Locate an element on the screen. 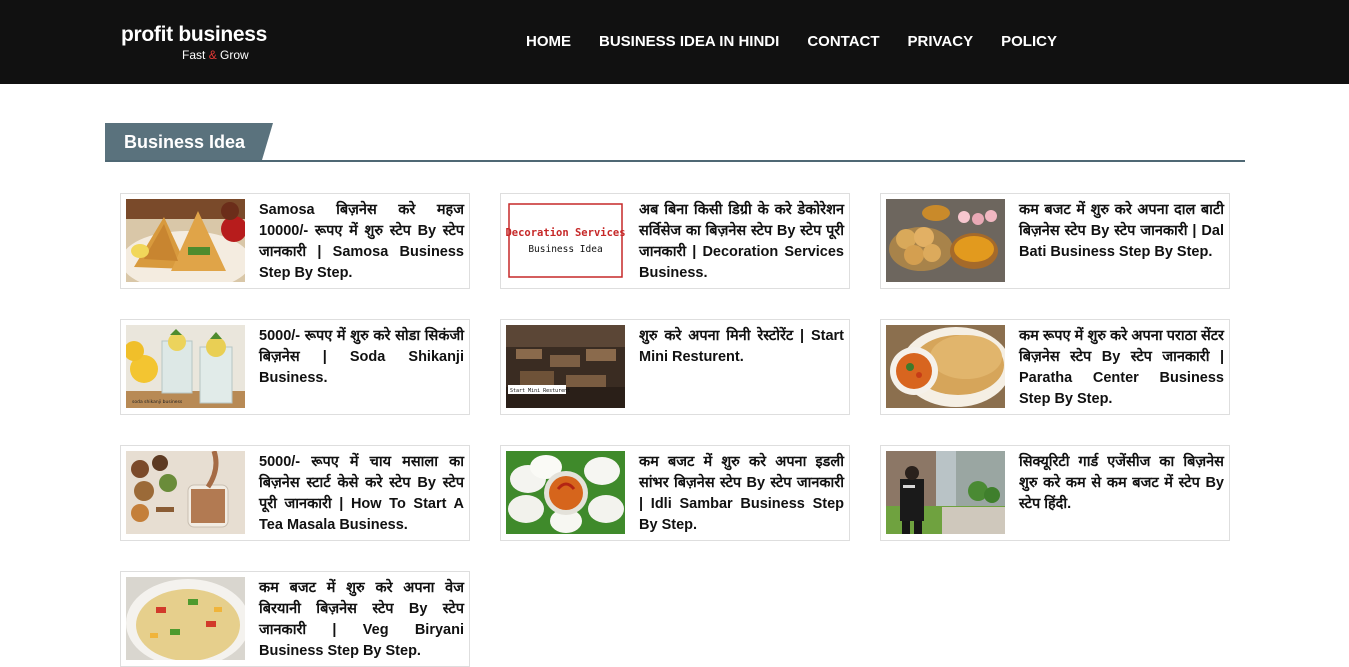  section-title: Business Idea is located at coordinates (189, 141).